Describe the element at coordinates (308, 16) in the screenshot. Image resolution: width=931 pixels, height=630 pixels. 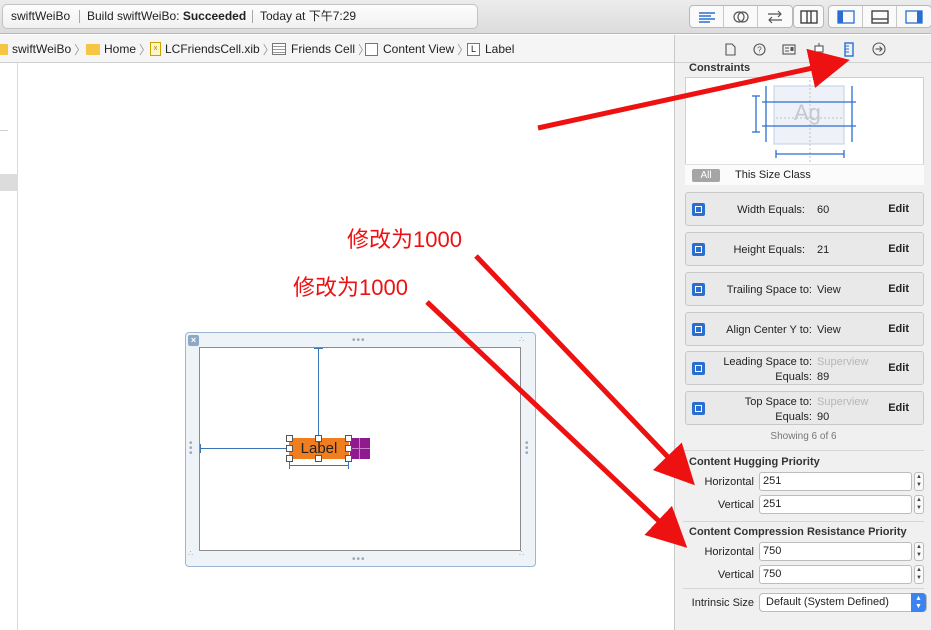
I see `status-time: Today at 下午7:29` at that location.